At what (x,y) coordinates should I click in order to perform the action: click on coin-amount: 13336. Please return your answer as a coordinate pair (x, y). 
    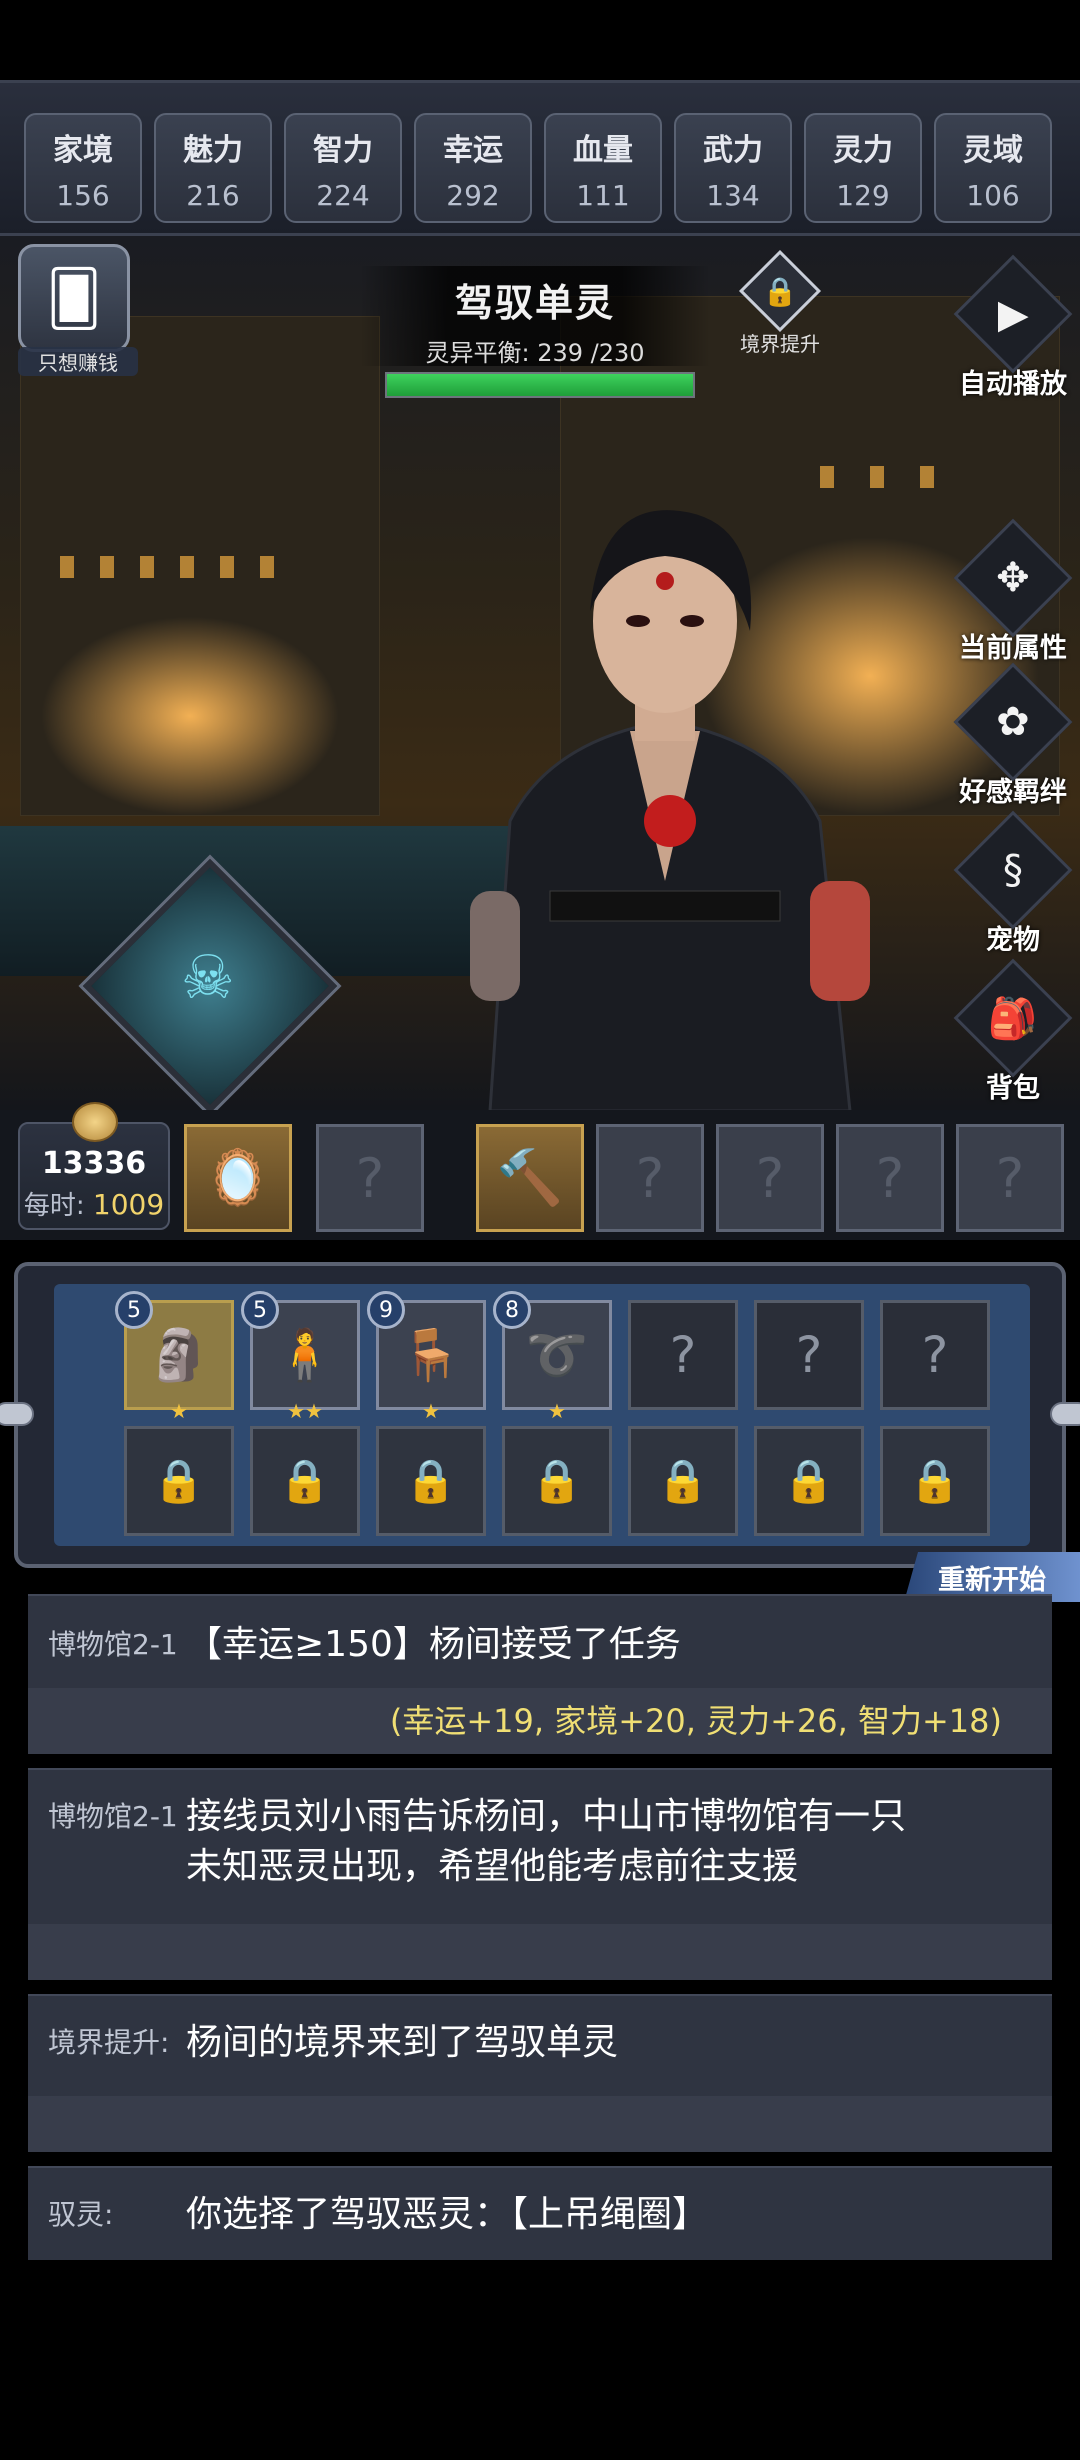
    Looking at the image, I should click on (94, 1163).